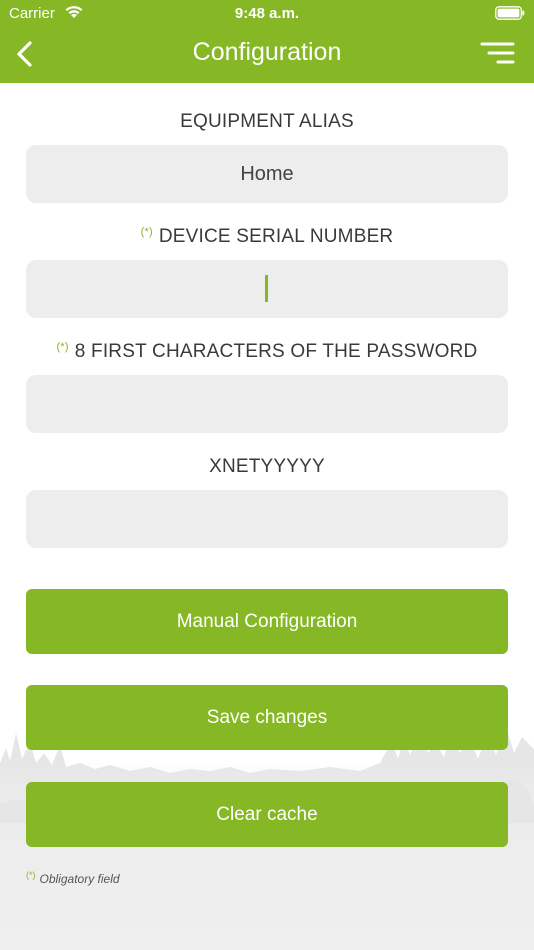  I want to click on password-input, so click(267, 404).